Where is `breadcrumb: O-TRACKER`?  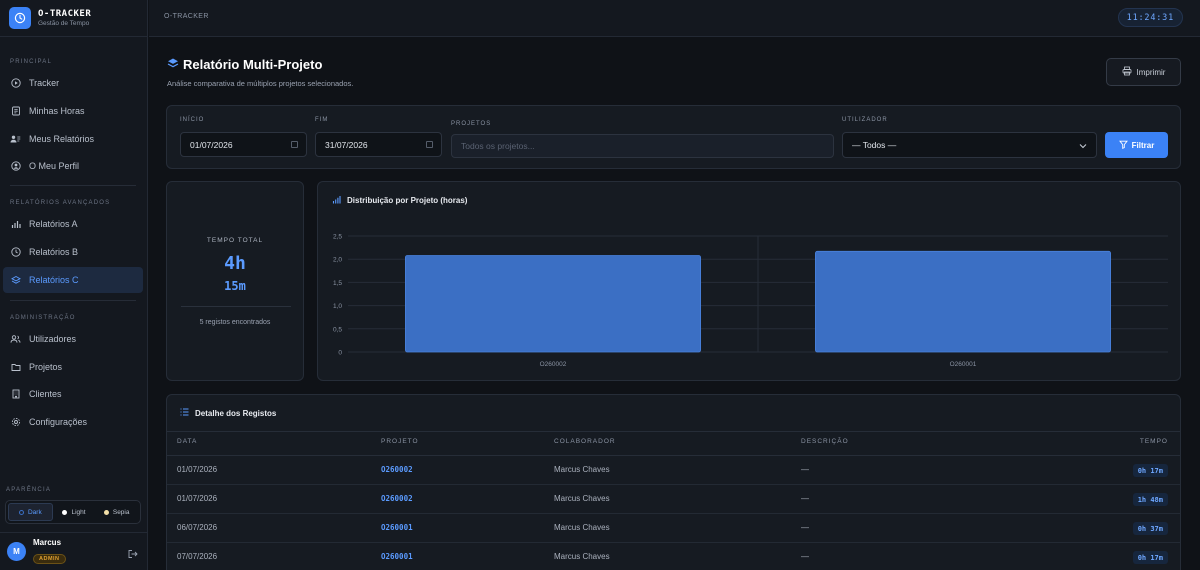
breadcrumb: O-TRACKER is located at coordinates (186, 16).